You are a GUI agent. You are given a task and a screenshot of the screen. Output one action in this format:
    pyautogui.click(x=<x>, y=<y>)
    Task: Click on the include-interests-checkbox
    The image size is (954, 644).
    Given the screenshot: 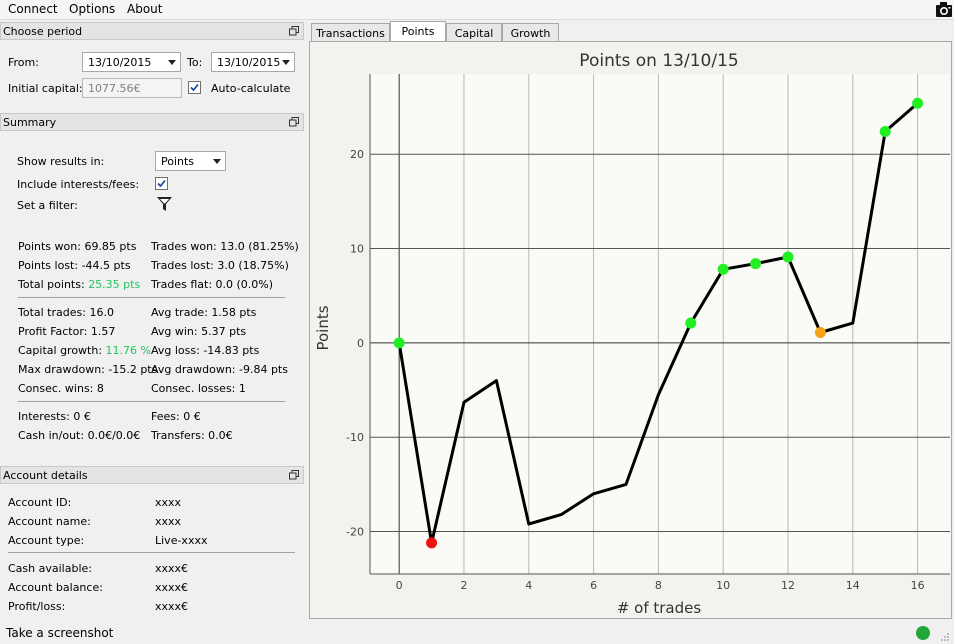 What is the action you would take?
    pyautogui.click(x=161, y=183)
    